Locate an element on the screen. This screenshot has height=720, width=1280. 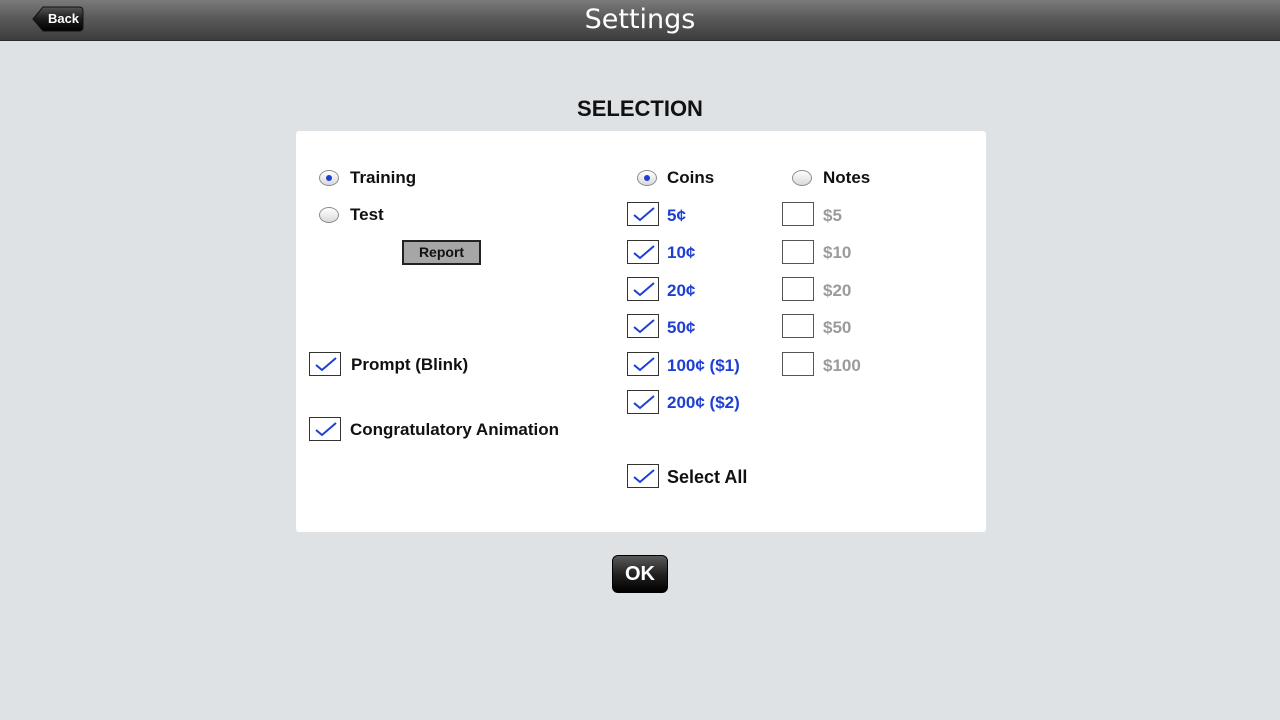
training-radio is located at coordinates (329, 178).